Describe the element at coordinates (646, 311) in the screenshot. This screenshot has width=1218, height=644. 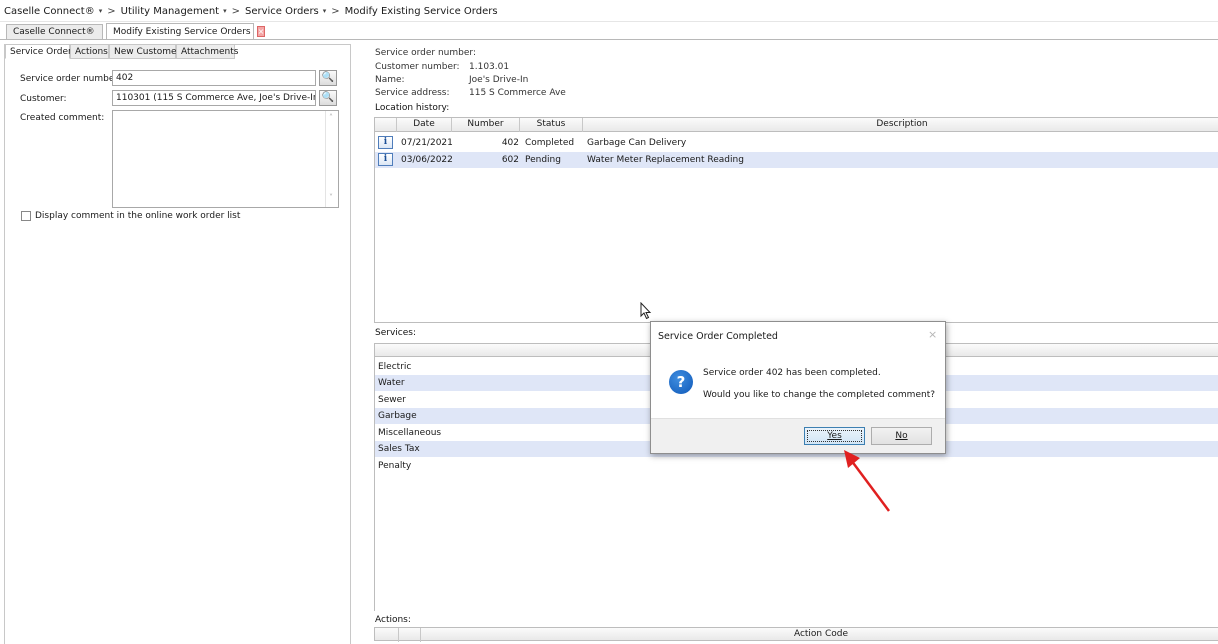
I see `mouse-cursor-icon` at that location.